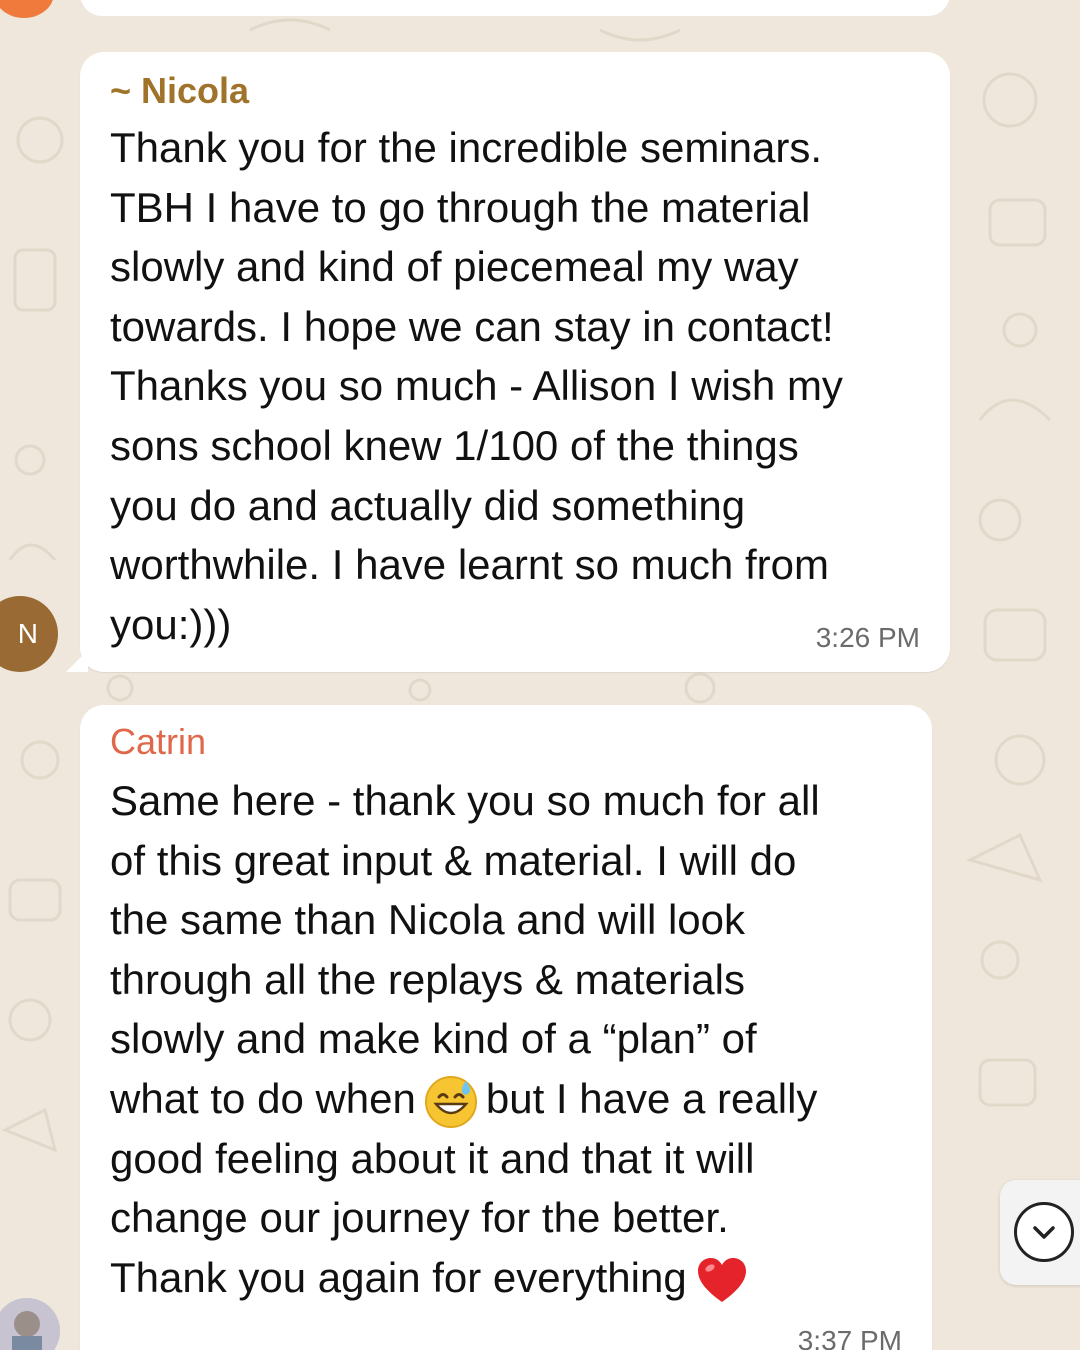  I want to click on message-bubble-previous, so click(515, 8).